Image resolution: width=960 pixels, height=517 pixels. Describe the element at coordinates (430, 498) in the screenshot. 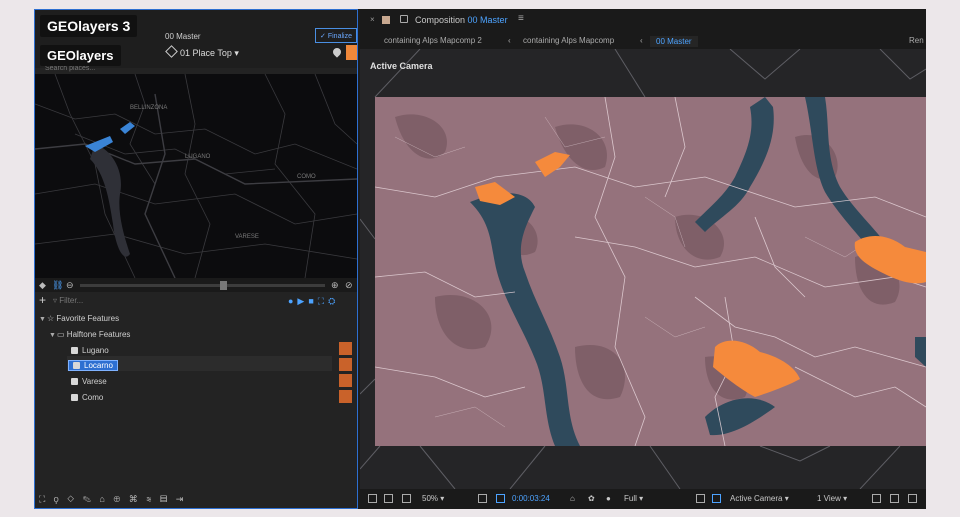

I see `zoom-value: 50%` at that location.